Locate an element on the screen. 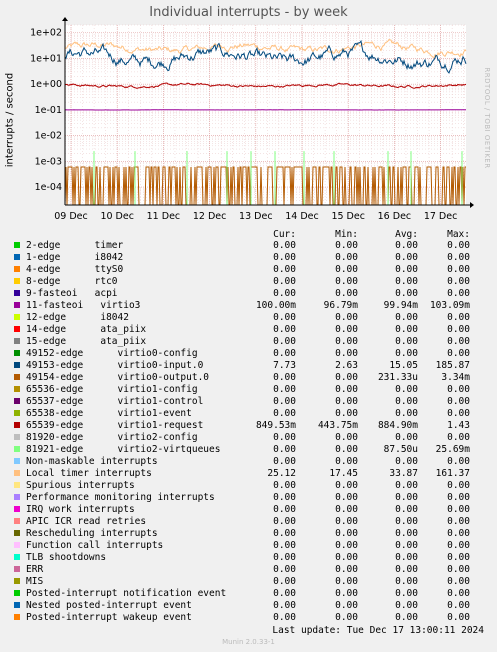 This screenshot has height=652, width=497. x-tick-label: 11 Dec is located at coordinates (164, 216).